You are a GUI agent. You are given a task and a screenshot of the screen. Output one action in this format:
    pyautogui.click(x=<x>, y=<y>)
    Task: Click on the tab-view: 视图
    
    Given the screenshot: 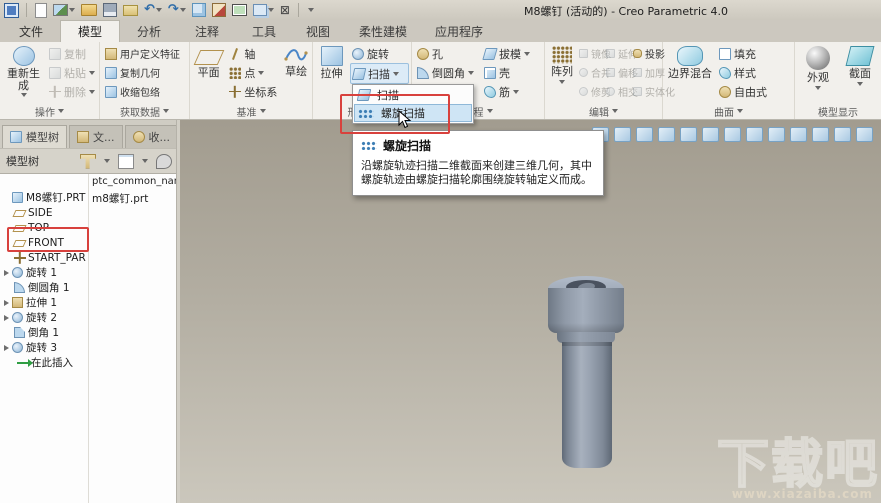 What is the action you would take?
    pyautogui.click(x=318, y=31)
    